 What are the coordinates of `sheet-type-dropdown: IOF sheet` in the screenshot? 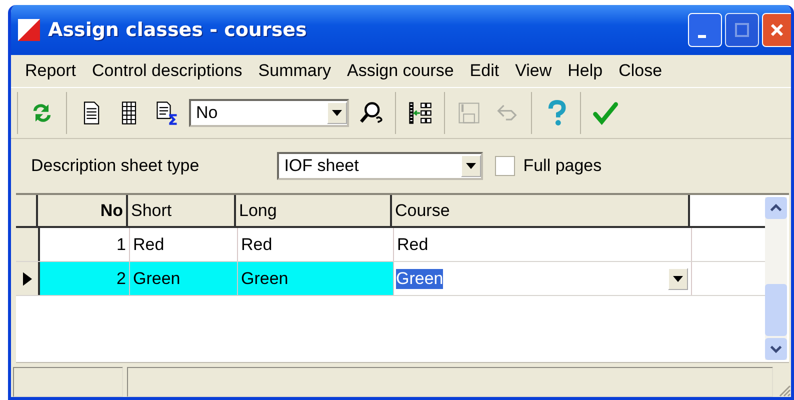 It's located at (380, 166).